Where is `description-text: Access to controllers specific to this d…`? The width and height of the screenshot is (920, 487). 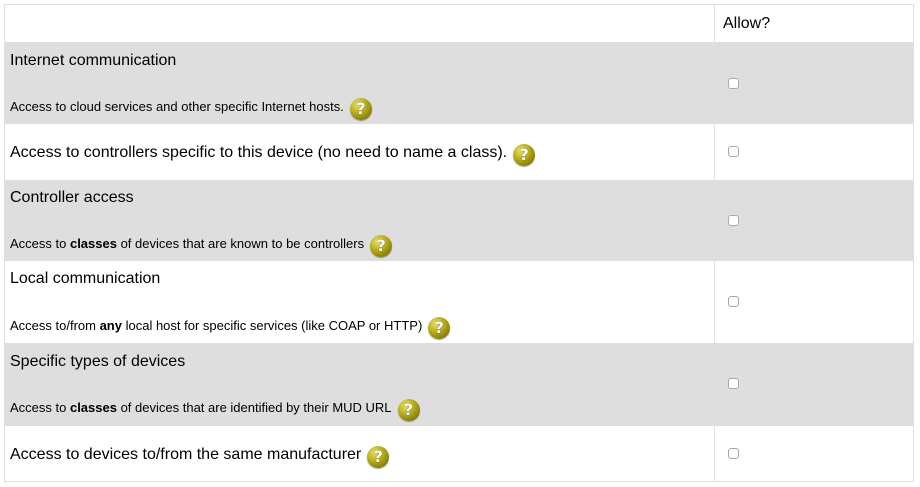
description-text: Access to controllers specific to this d… is located at coordinates (259, 152).